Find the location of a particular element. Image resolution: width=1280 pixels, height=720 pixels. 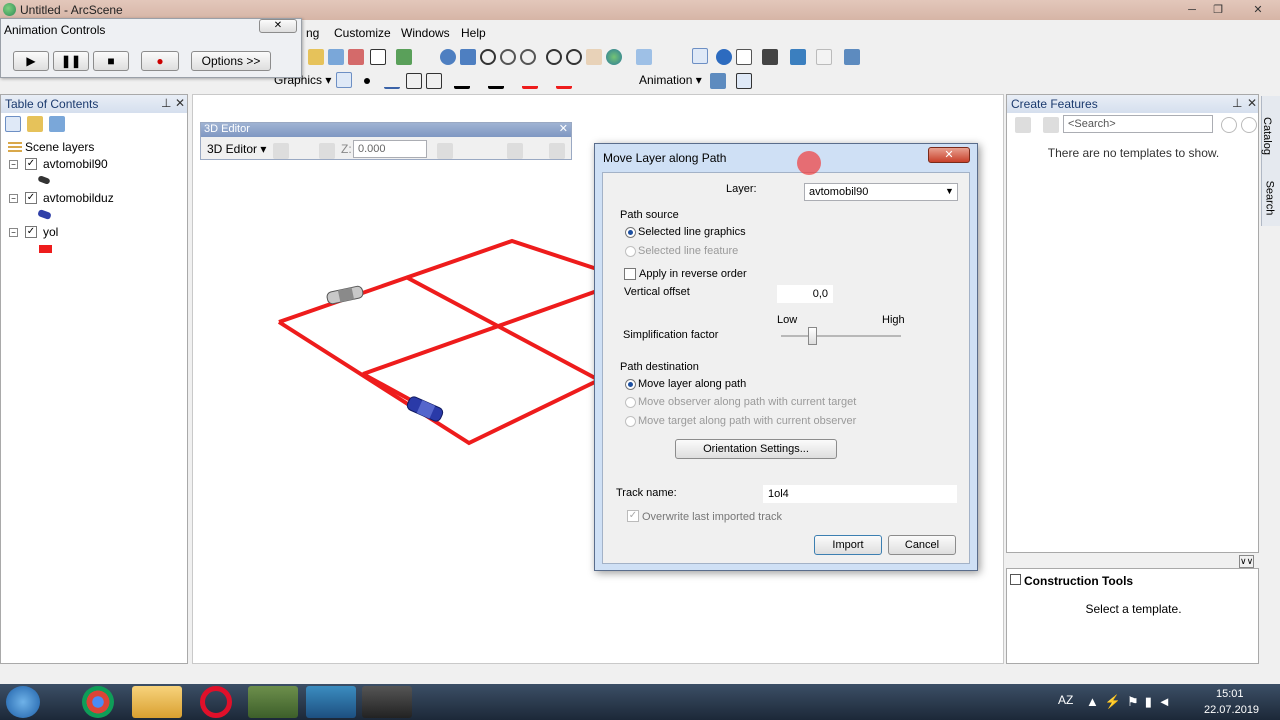

swipe-icon is located at coordinates (824, 57).